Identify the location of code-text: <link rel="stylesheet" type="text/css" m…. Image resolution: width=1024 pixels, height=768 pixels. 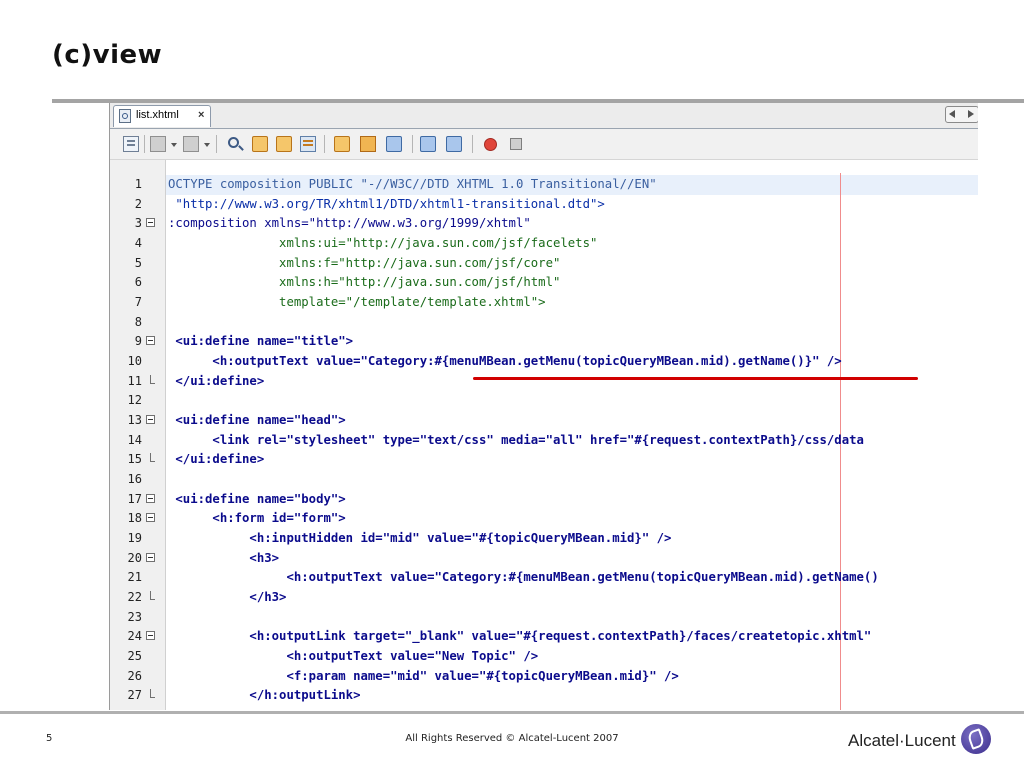
(516, 440).